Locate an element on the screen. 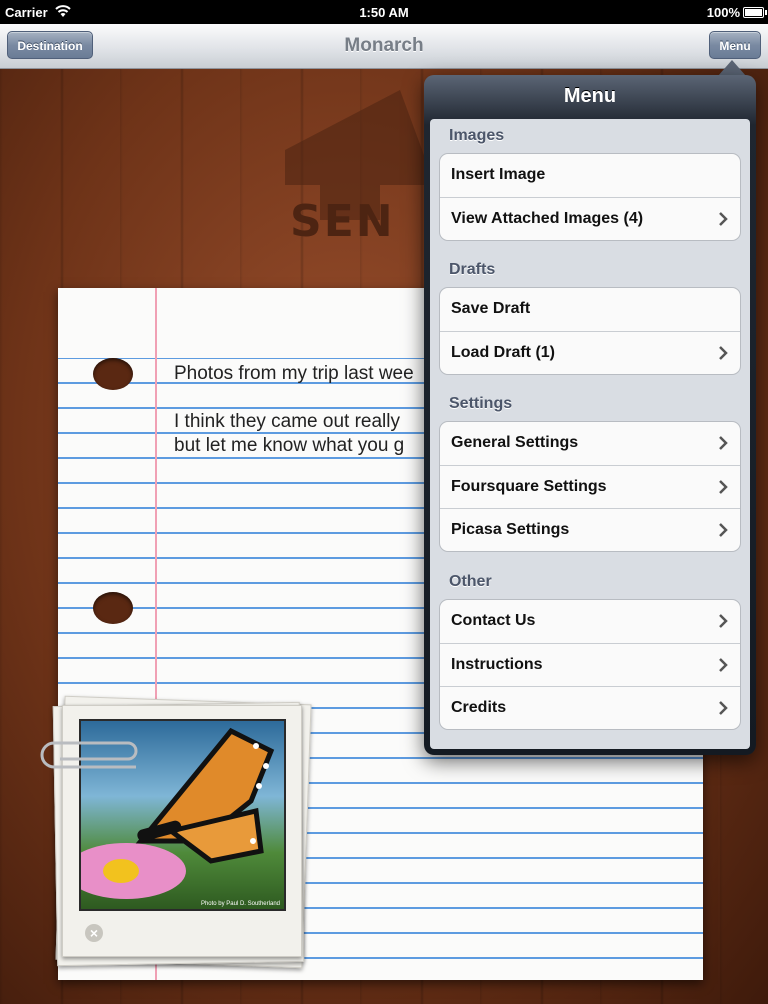 This screenshot has height=1004, width=768. menu-item-label: View Attached Images (4) is located at coordinates (547, 218).